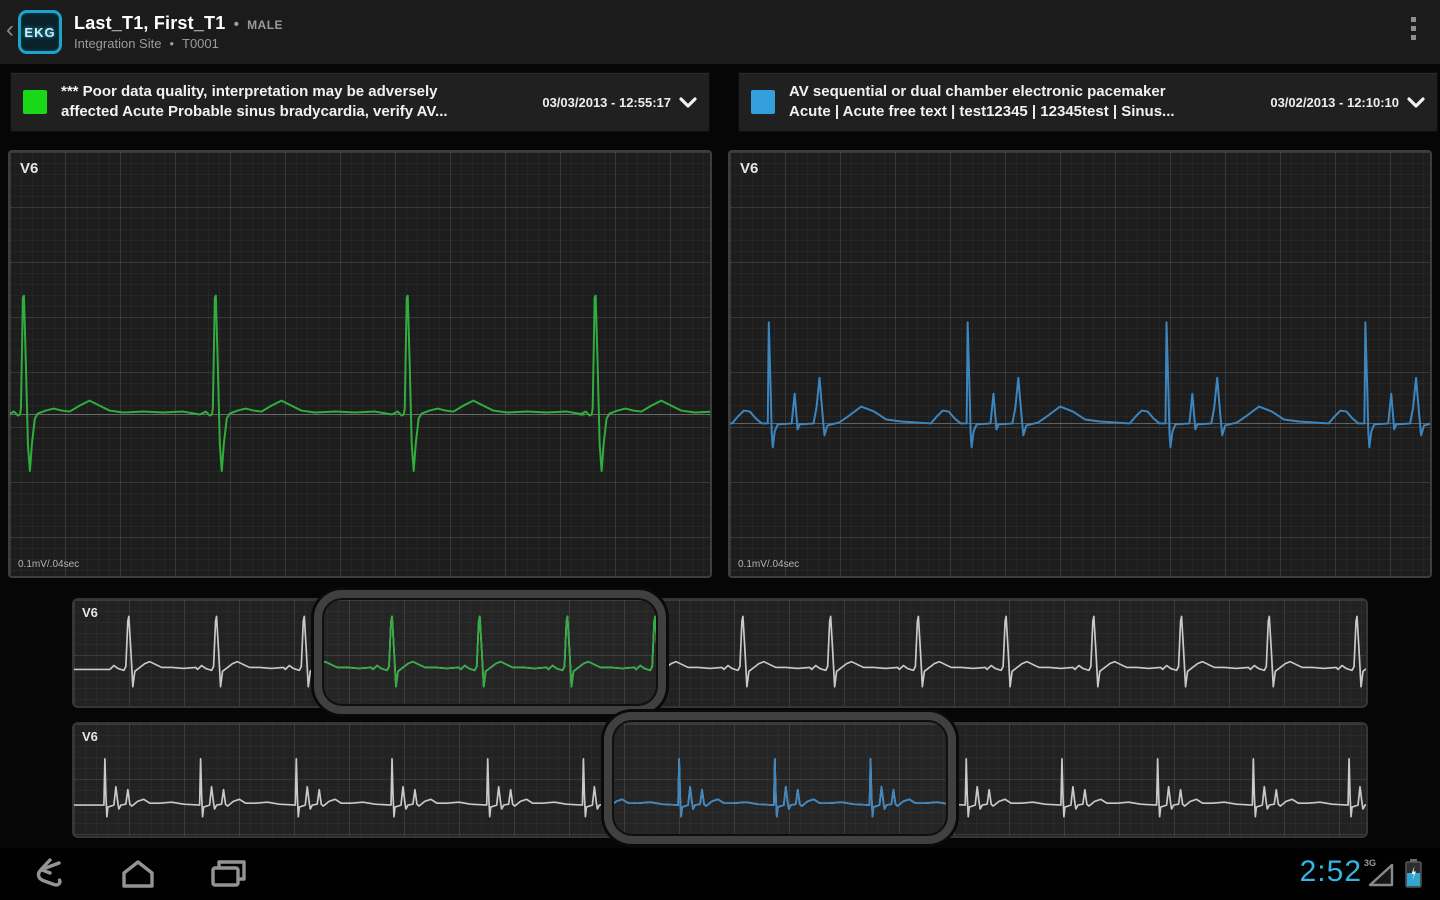 The width and height of the screenshot is (1440, 900). What do you see at coordinates (1080, 385) in the screenshot?
I see `ecg-trace-blue` at bounding box center [1080, 385].